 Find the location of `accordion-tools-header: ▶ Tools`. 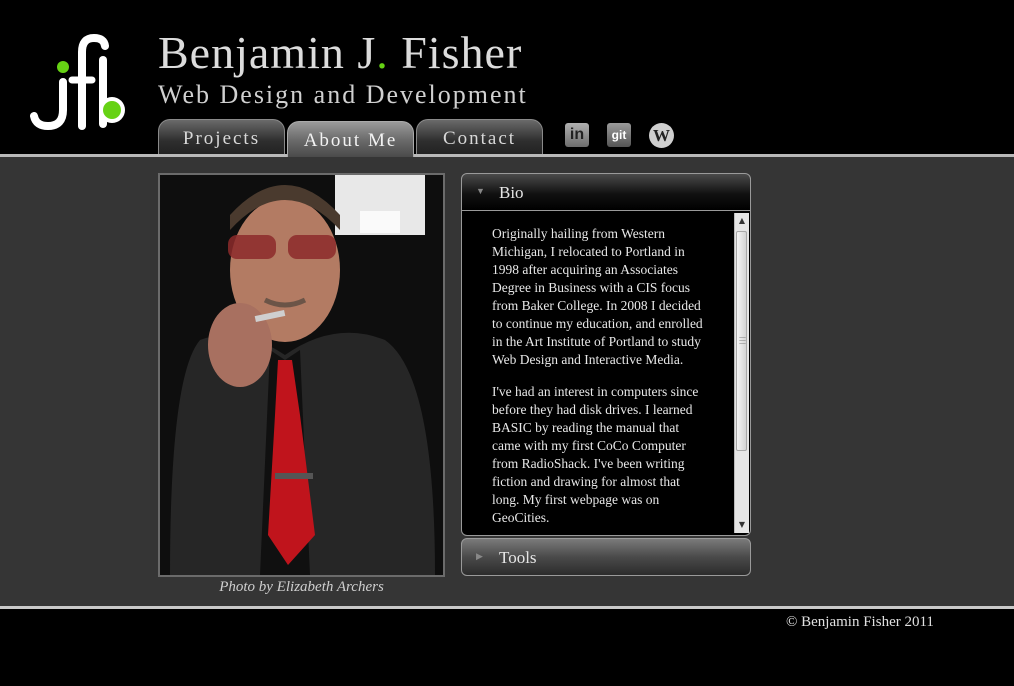

accordion-tools-header: ▶ Tools is located at coordinates (606, 557).